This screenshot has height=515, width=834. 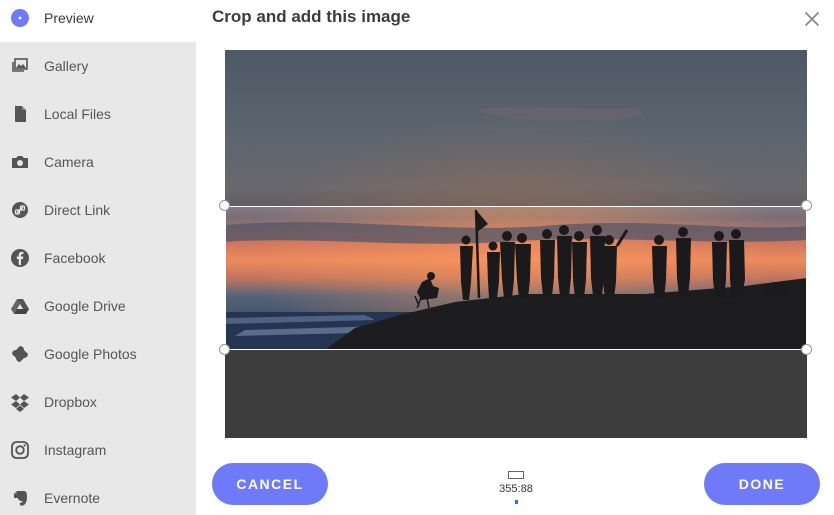 What do you see at coordinates (77, 114) in the screenshot?
I see `sidebar-item-label: Local Files` at bounding box center [77, 114].